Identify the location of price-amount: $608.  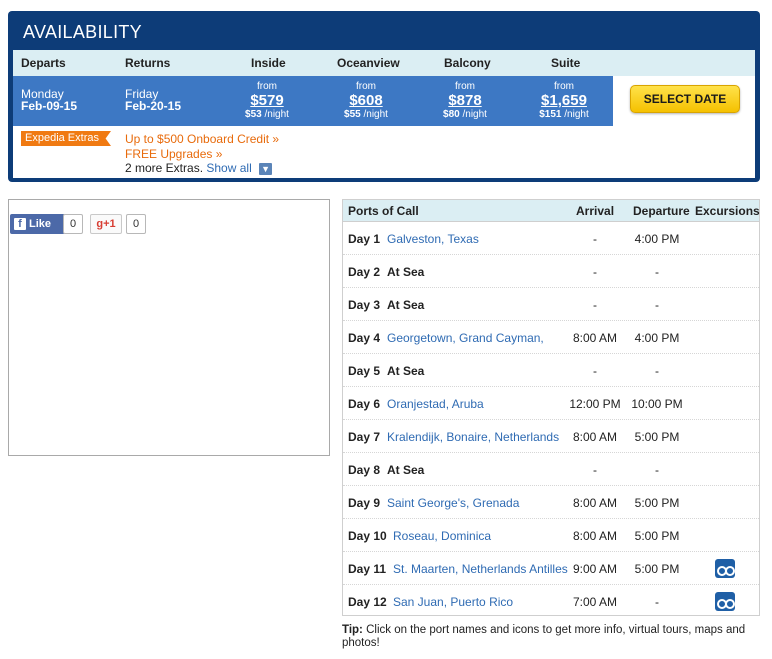
(366, 100).